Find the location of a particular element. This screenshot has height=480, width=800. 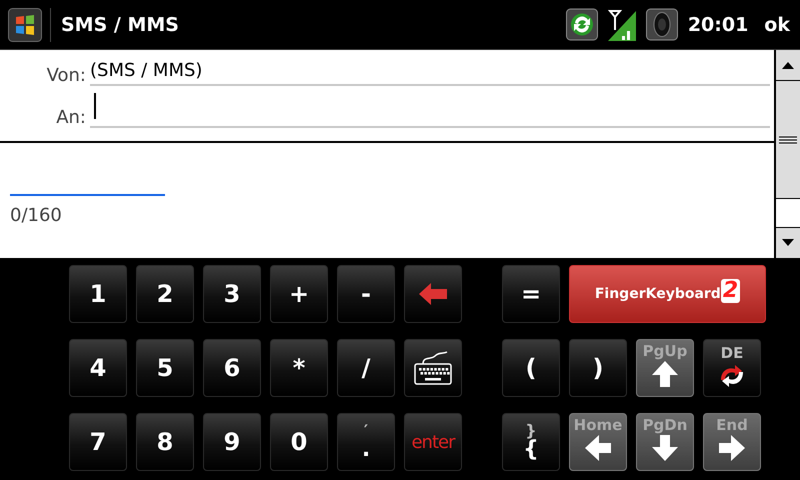

start-icon is located at coordinates (25, 25).